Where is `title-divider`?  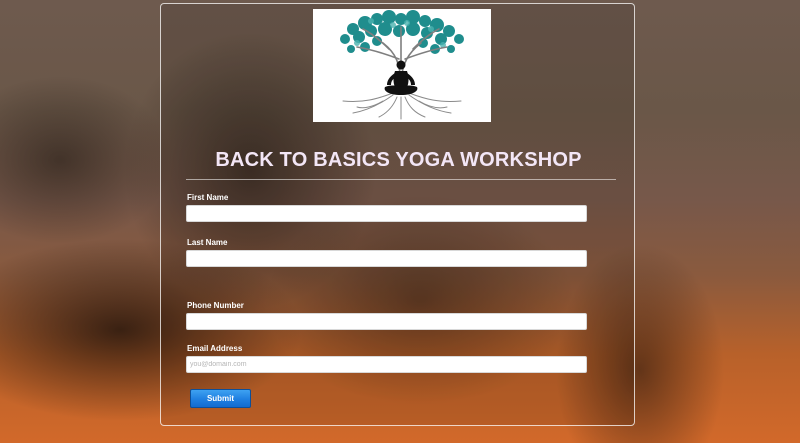
title-divider is located at coordinates (401, 179).